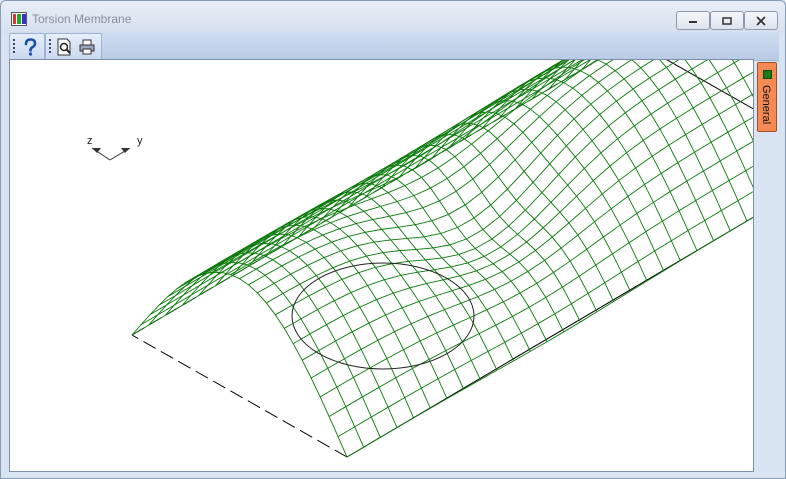  Describe the element at coordinates (82, 19) in the screenshot. I see `window-title: Torsion Membrane` at that location.